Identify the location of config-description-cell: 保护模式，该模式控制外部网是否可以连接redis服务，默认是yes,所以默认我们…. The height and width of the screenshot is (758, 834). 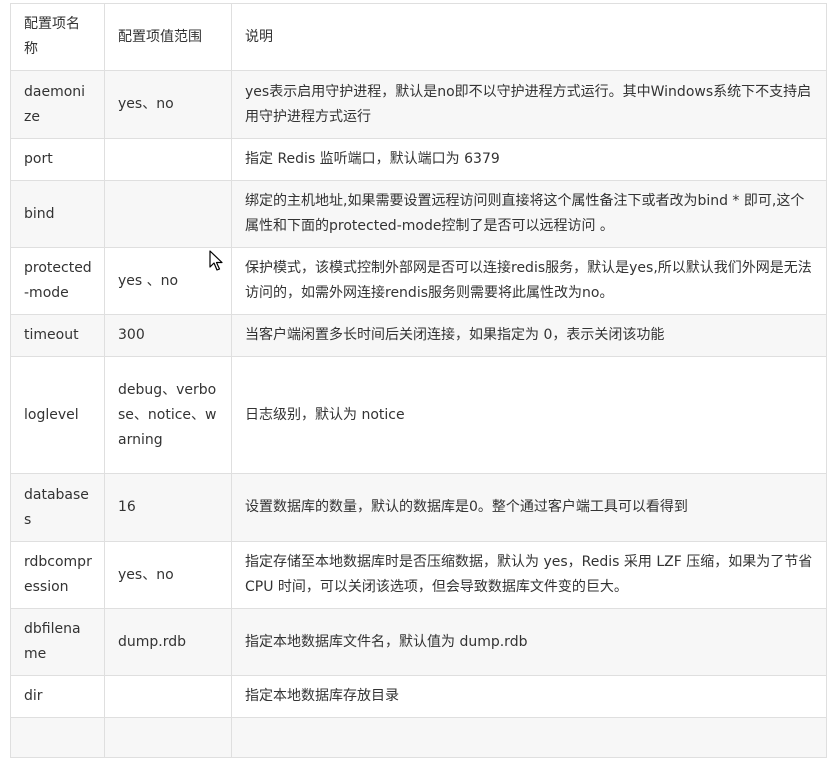
(529, 281).